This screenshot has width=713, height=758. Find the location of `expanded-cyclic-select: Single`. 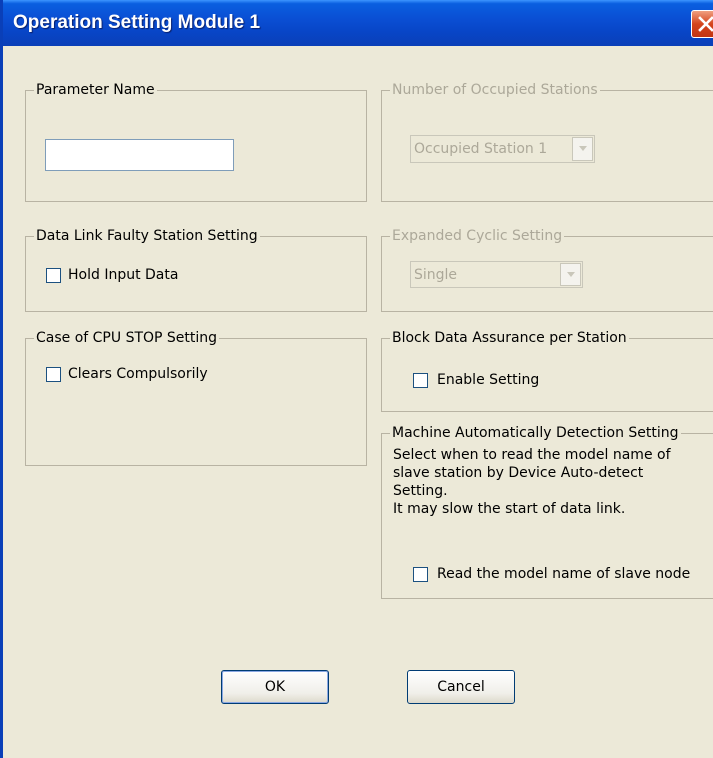

expanded-cyclic-select: Single is located at coordinates (496, 274).